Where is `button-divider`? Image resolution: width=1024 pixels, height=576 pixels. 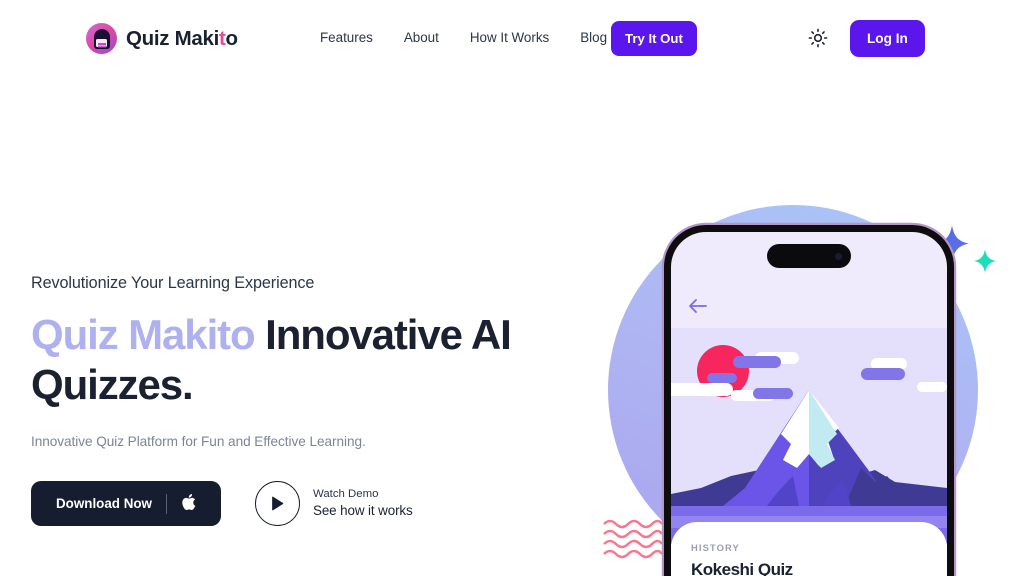 button-divider is located at coordinates (166, 503).